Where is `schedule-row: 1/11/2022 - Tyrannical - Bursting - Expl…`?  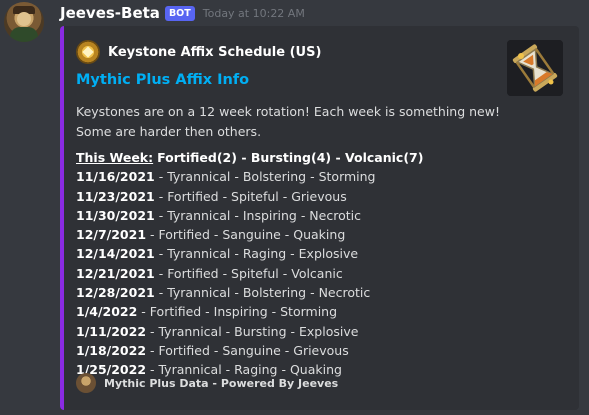 schedule-row: 1/11/2022 - Tyrannical - Bursting - Expl… is located at coordinates (217, 331).